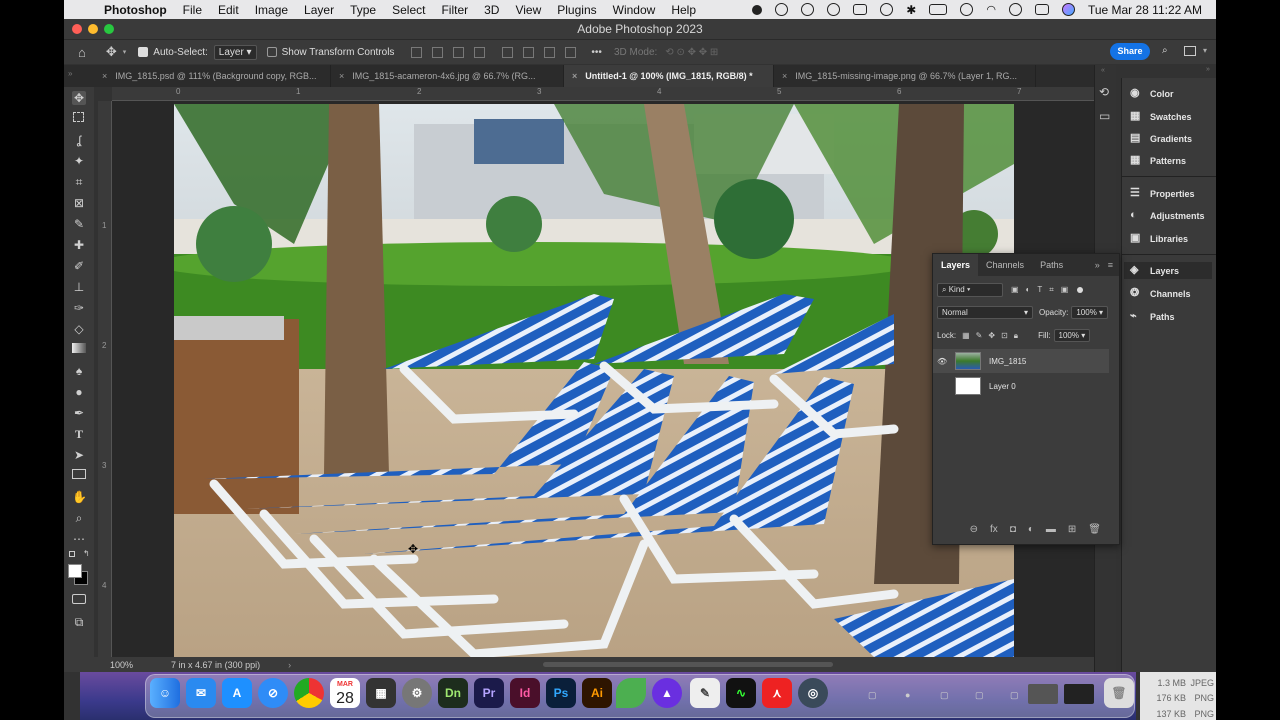 This screenshot has width=1280, height=720. Describe the element at coordinates (1208, 69) in the screenshot. I see `collapse-panels-icon: »` at that location.